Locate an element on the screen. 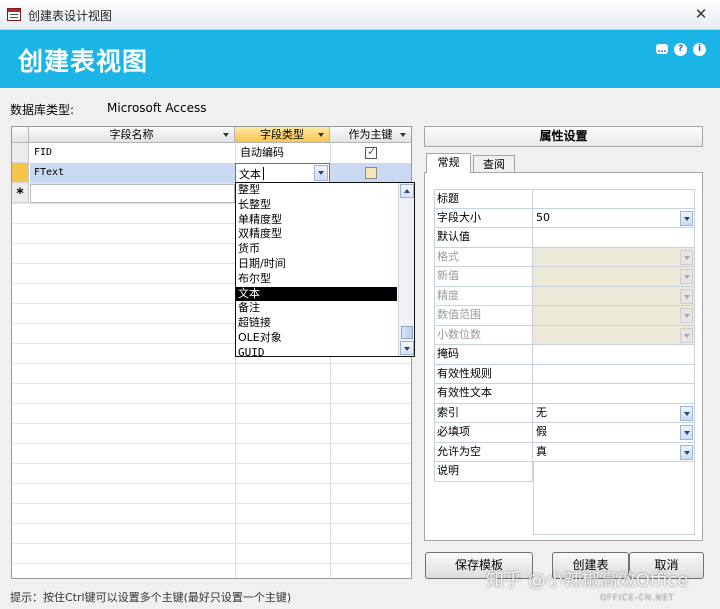 The width and height of the screenshot is (720, 609). dropdown-option: 布尔型 is located at coordinates (316, 279).